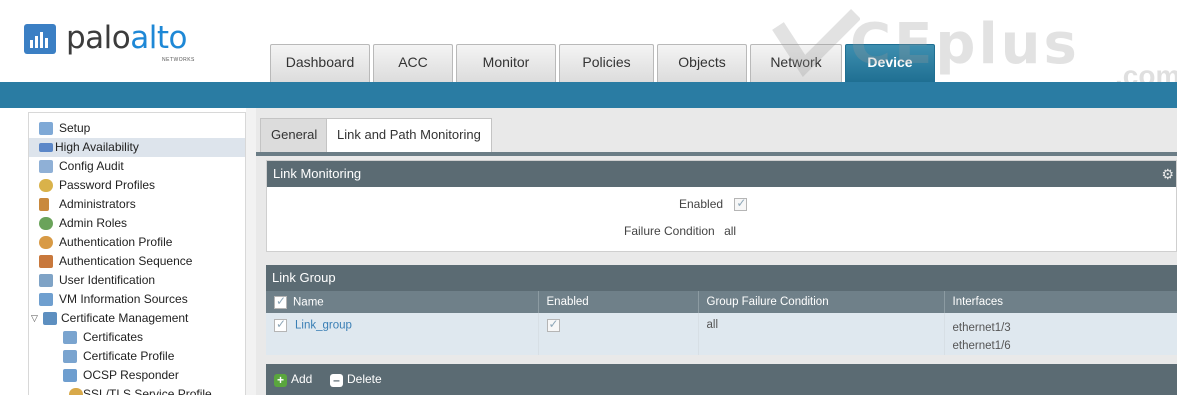  I want to click on sidebar-item-config-audit: Config Audit, so click(137, 166).